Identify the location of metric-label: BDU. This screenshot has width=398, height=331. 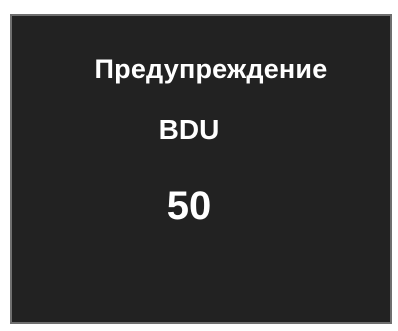
(189, 129).